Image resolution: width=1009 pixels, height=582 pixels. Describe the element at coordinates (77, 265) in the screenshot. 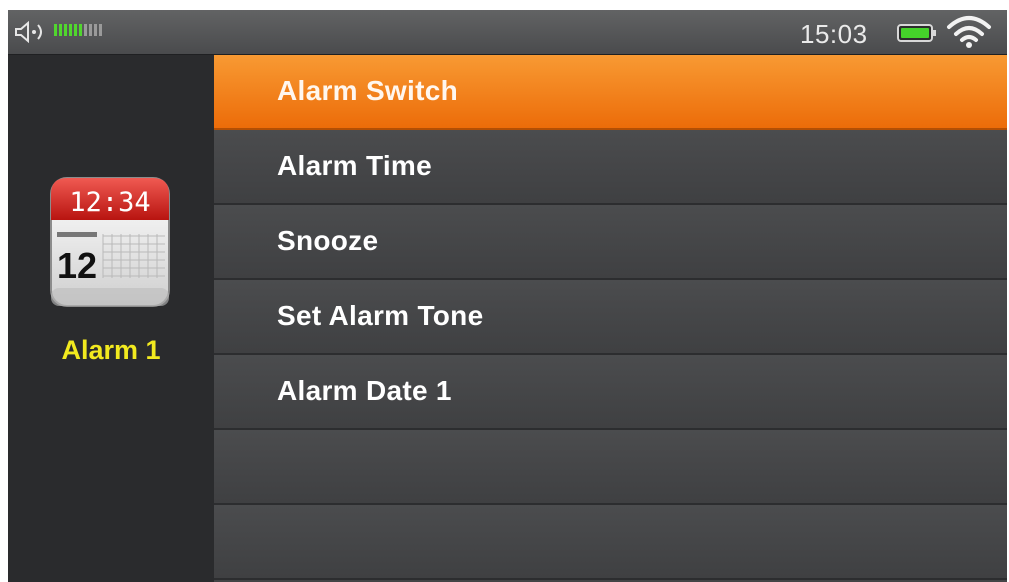

I see `calendar-icon-day: 12` at that location.